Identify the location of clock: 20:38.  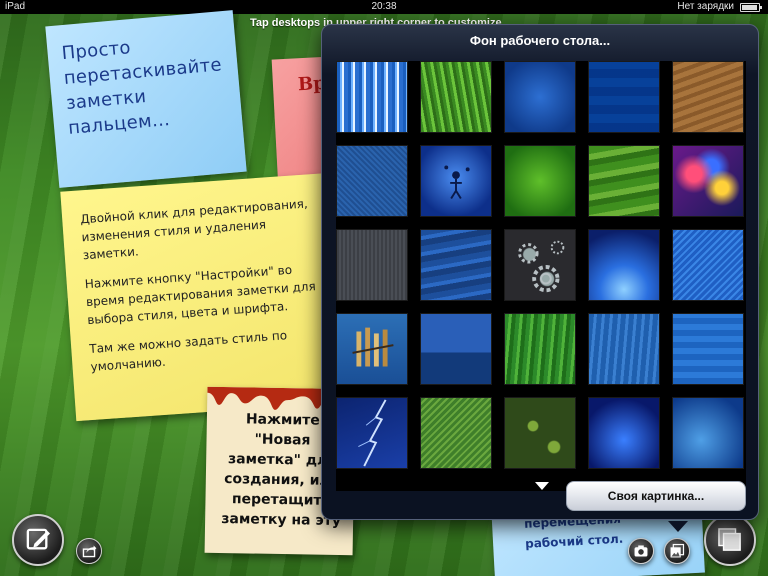
(384, 6).